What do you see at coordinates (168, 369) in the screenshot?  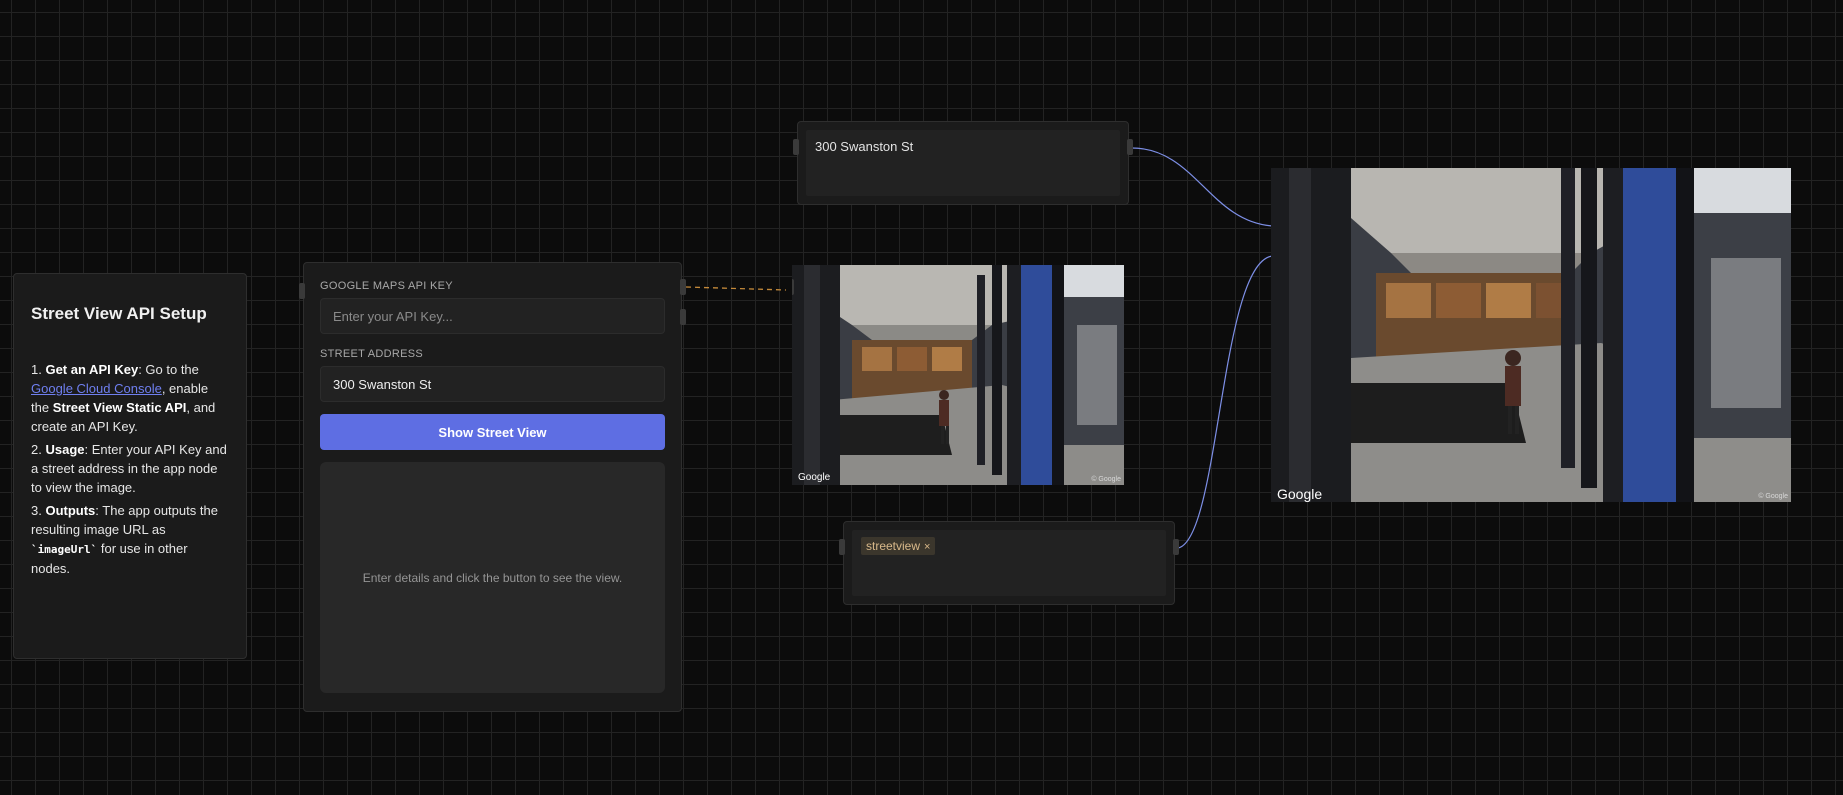 I see `step-text: : Go to the` at bounding box center [168, 369].